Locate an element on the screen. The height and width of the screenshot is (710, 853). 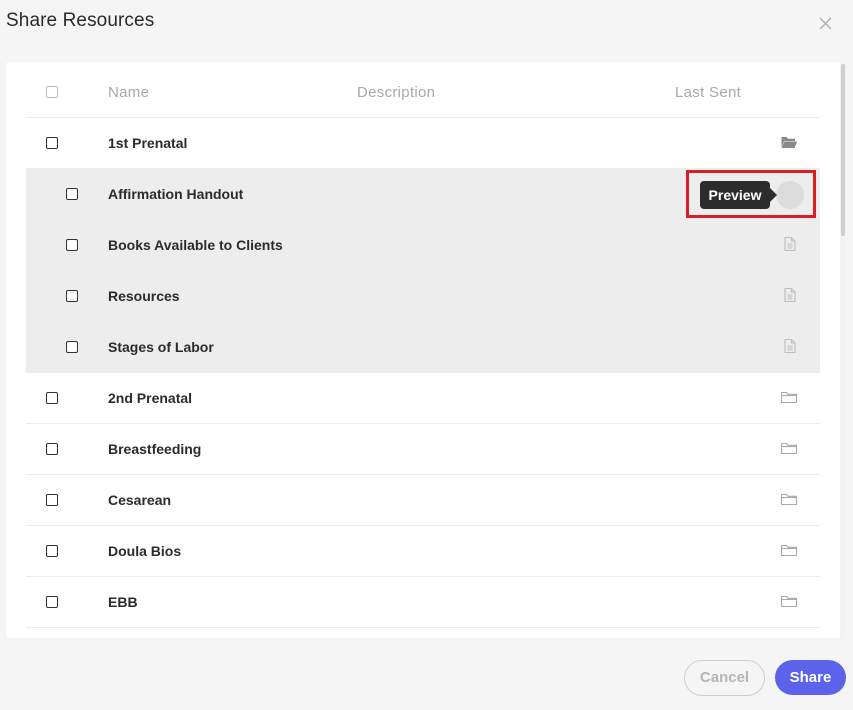
table-row: Cesarean is located at coordinates (423, 500).